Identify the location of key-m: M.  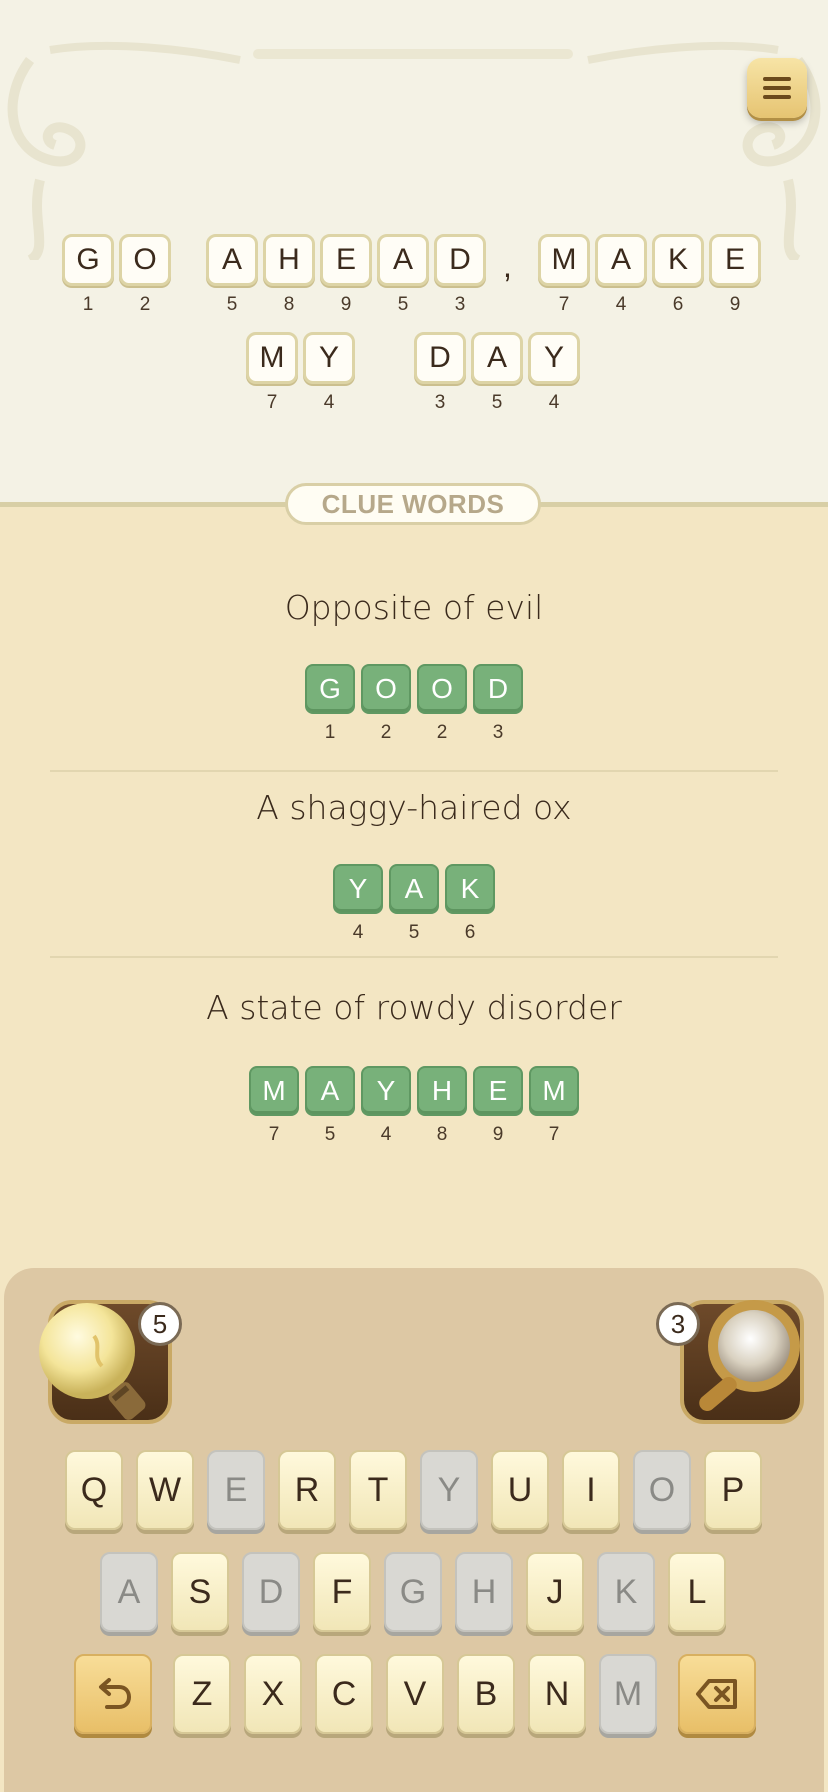
(628, 1694).